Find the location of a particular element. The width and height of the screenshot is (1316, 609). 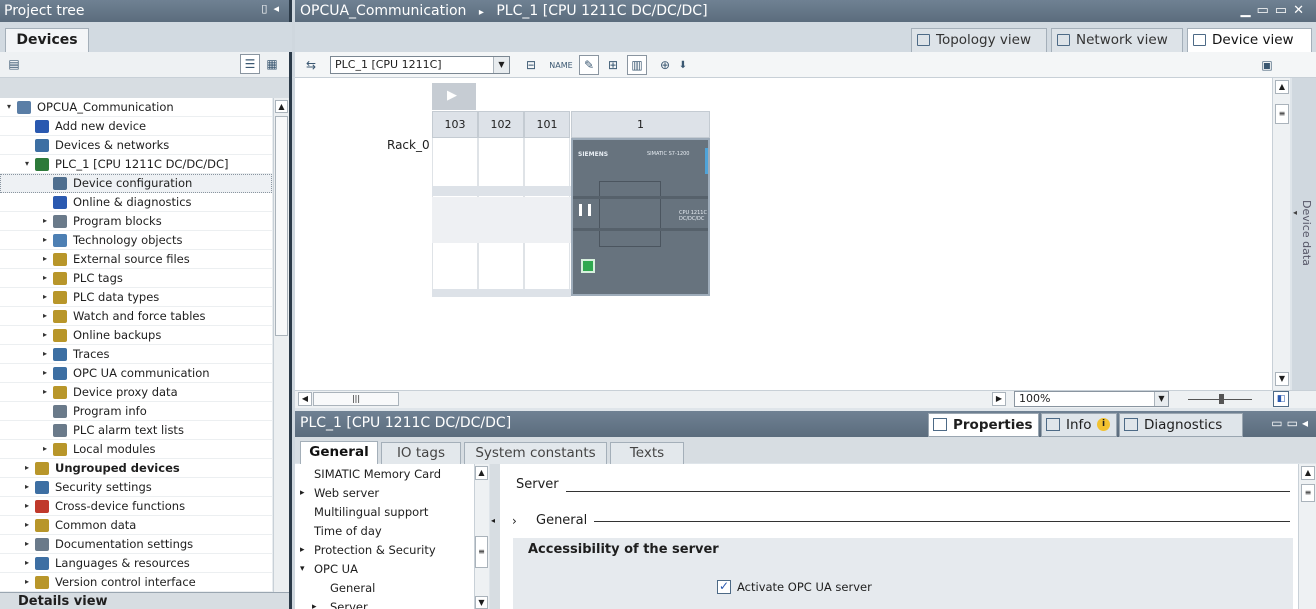

devices-tab: Devices is located at coordinates (47, 40).